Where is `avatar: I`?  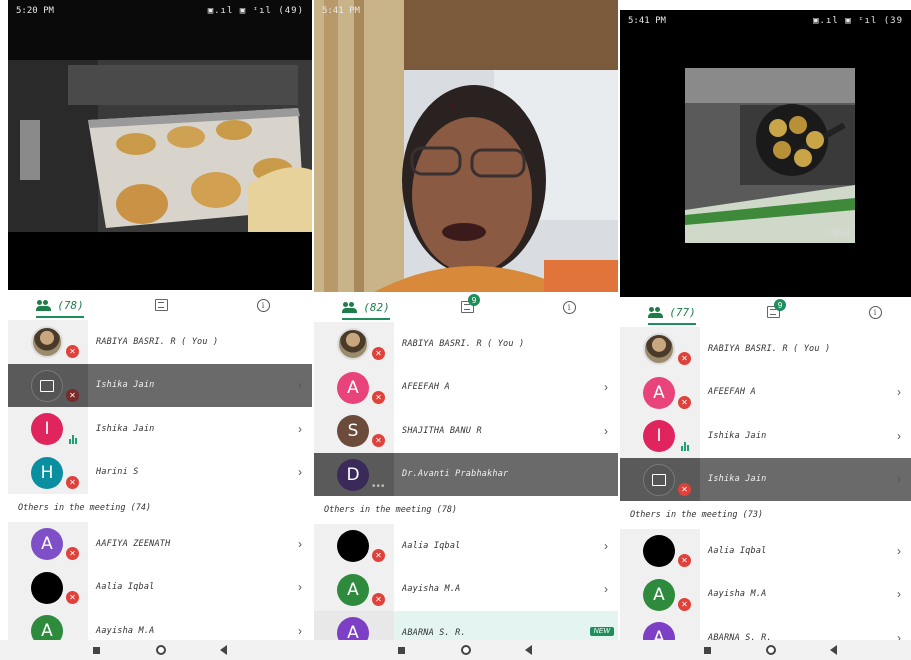
avatar: I is located at coordinates (659, 436).